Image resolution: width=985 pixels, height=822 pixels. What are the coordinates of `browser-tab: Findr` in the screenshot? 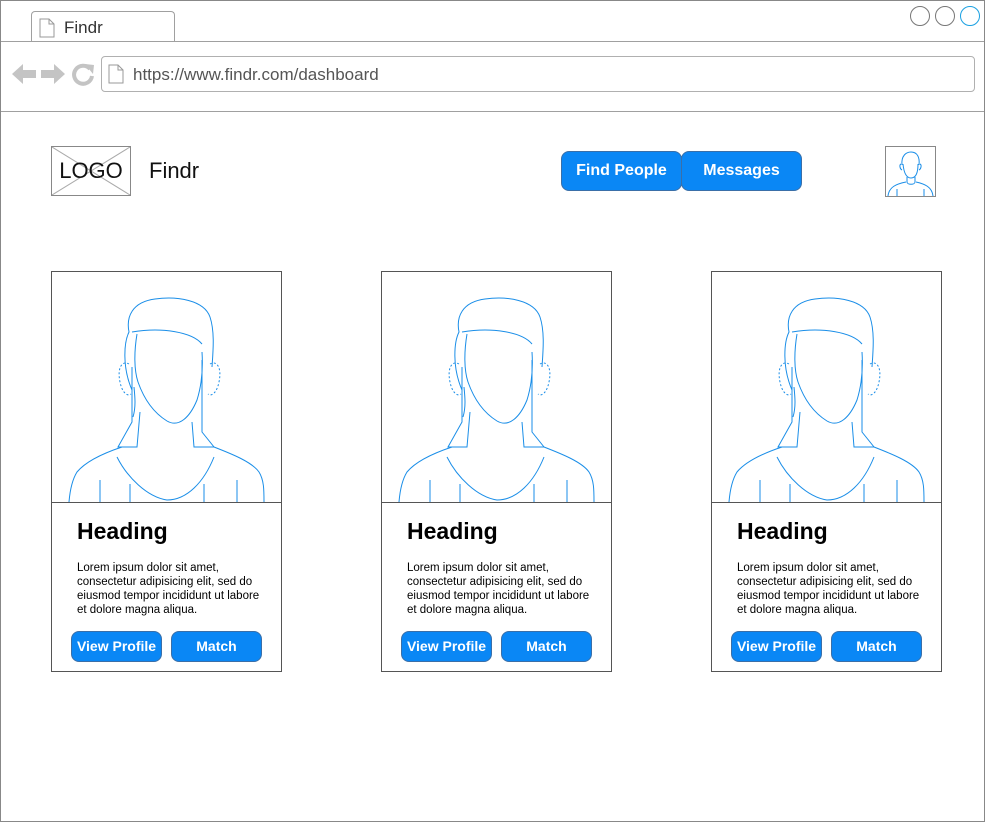 It's located at (103, 26).